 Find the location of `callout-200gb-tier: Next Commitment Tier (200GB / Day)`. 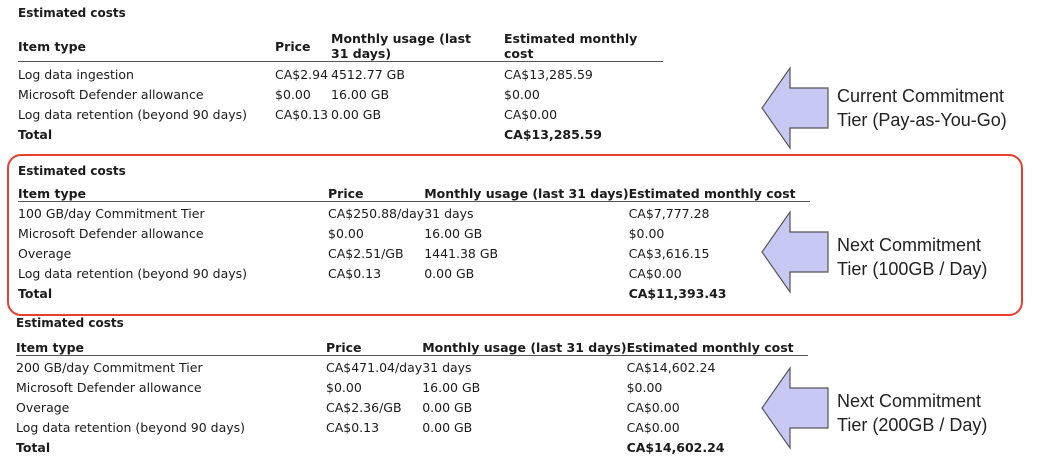

callout-200gb-tier: Next Commitment Tier (200GB / Day) is located at coordinates (912, 413).